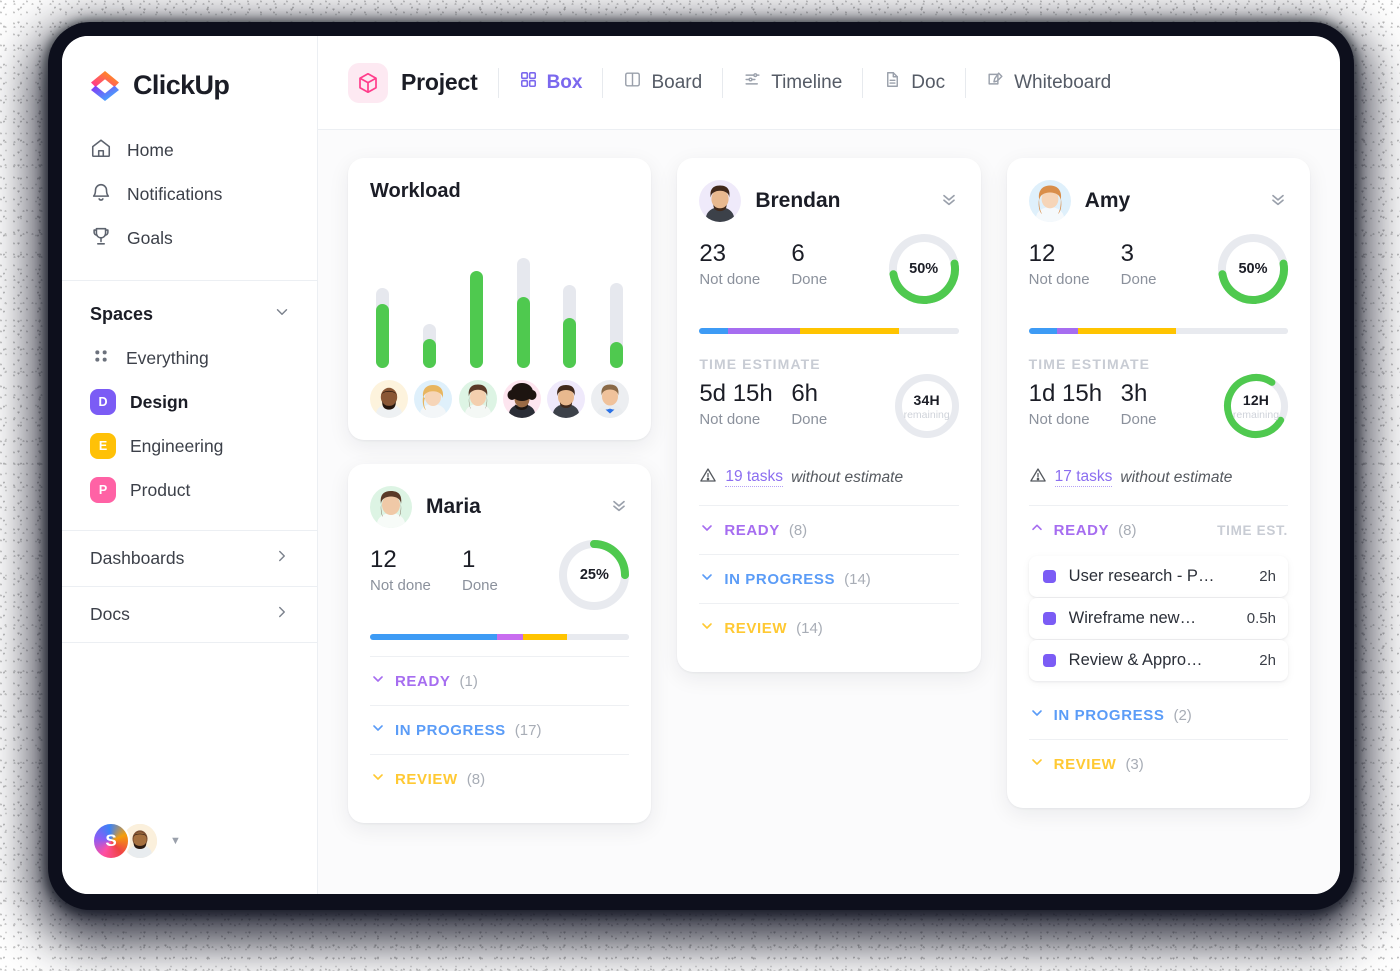  I want to click on status-row-review: REVIEW (3), so click(1158, 763).